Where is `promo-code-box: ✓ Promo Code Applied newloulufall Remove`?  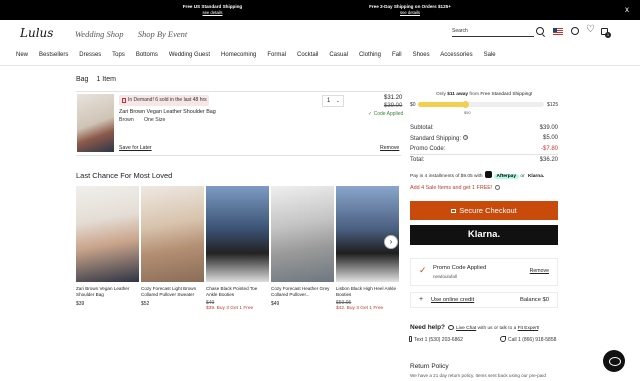
promo-code-box: ✓ Promo Code Applied newloulufall Remove is located at coordinates (484, 272).